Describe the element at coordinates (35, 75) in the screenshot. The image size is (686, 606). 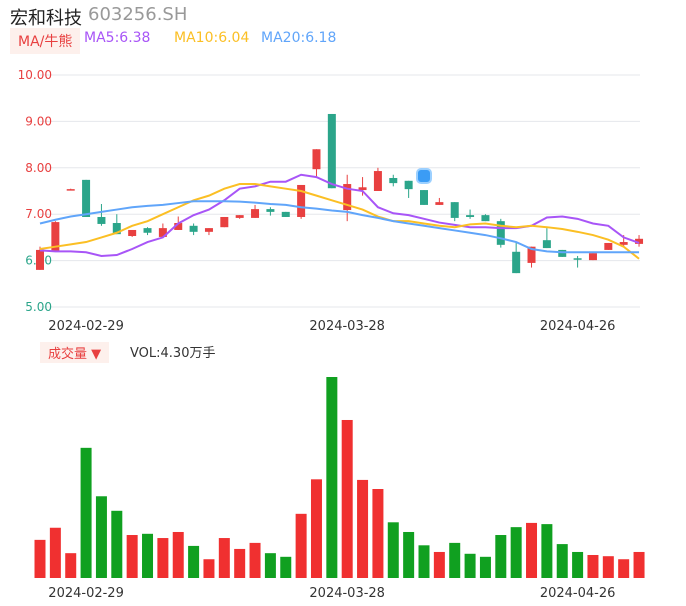
I see `y-tick-label: 10.00` at that location.